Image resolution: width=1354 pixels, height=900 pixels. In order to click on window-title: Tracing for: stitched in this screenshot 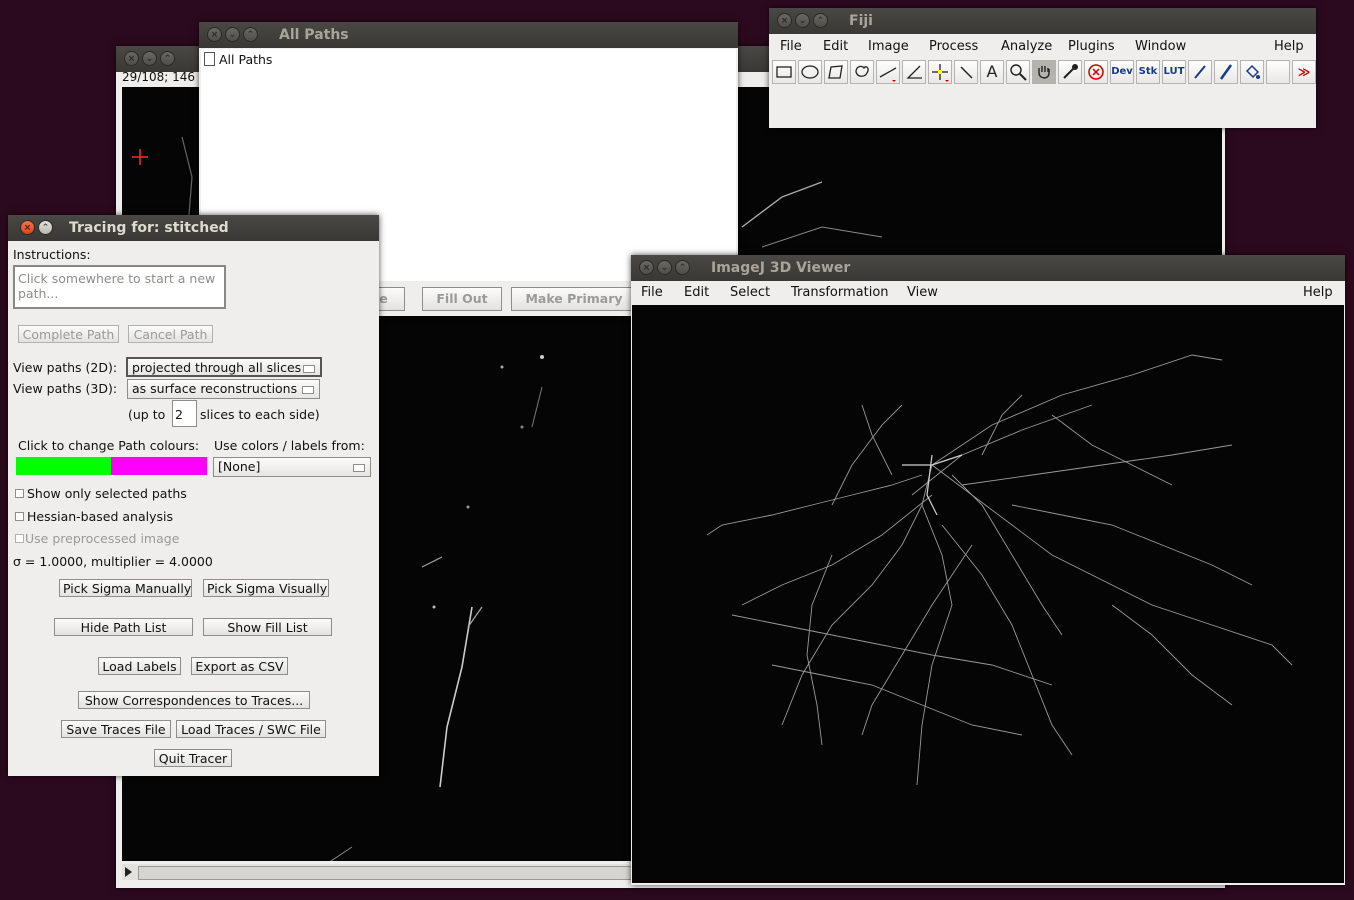, I will do `click(149, 228)`.